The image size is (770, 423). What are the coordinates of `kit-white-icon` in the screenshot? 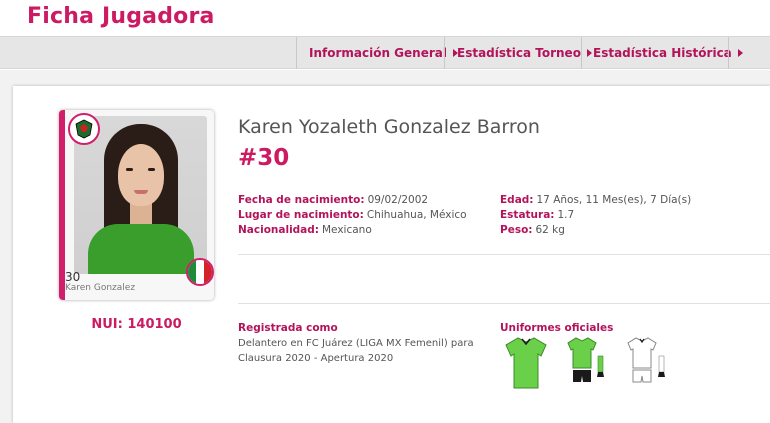 It's located at (646, 360).